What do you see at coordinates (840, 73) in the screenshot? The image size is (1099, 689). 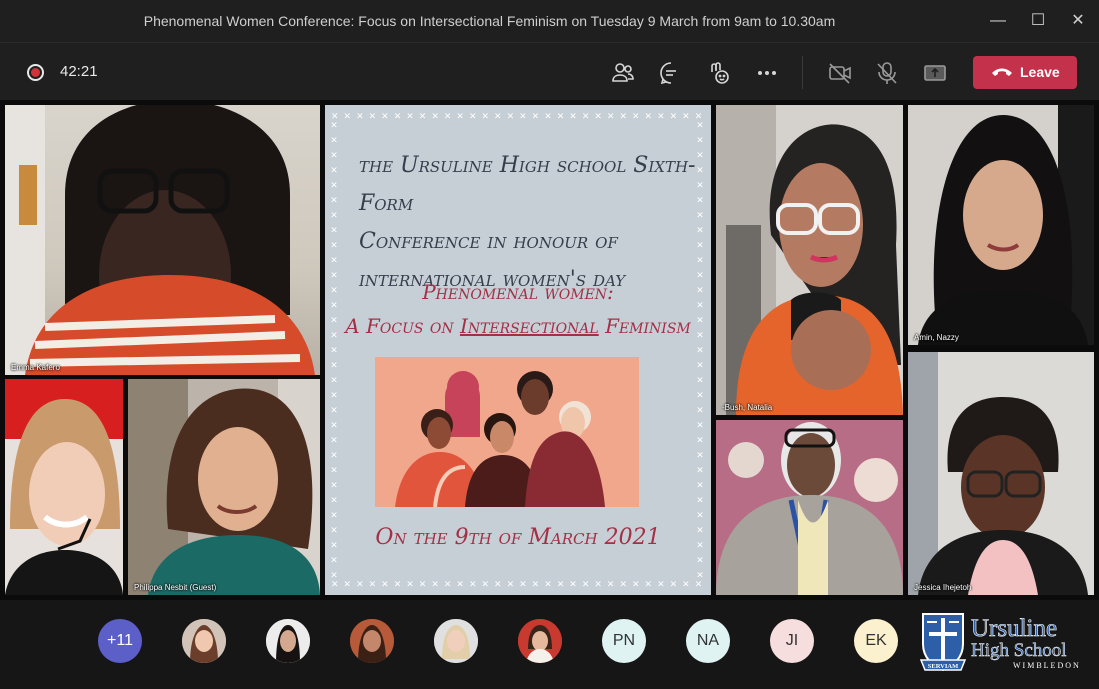 I see `camera-off-icon` at bounding box center [840, 73].